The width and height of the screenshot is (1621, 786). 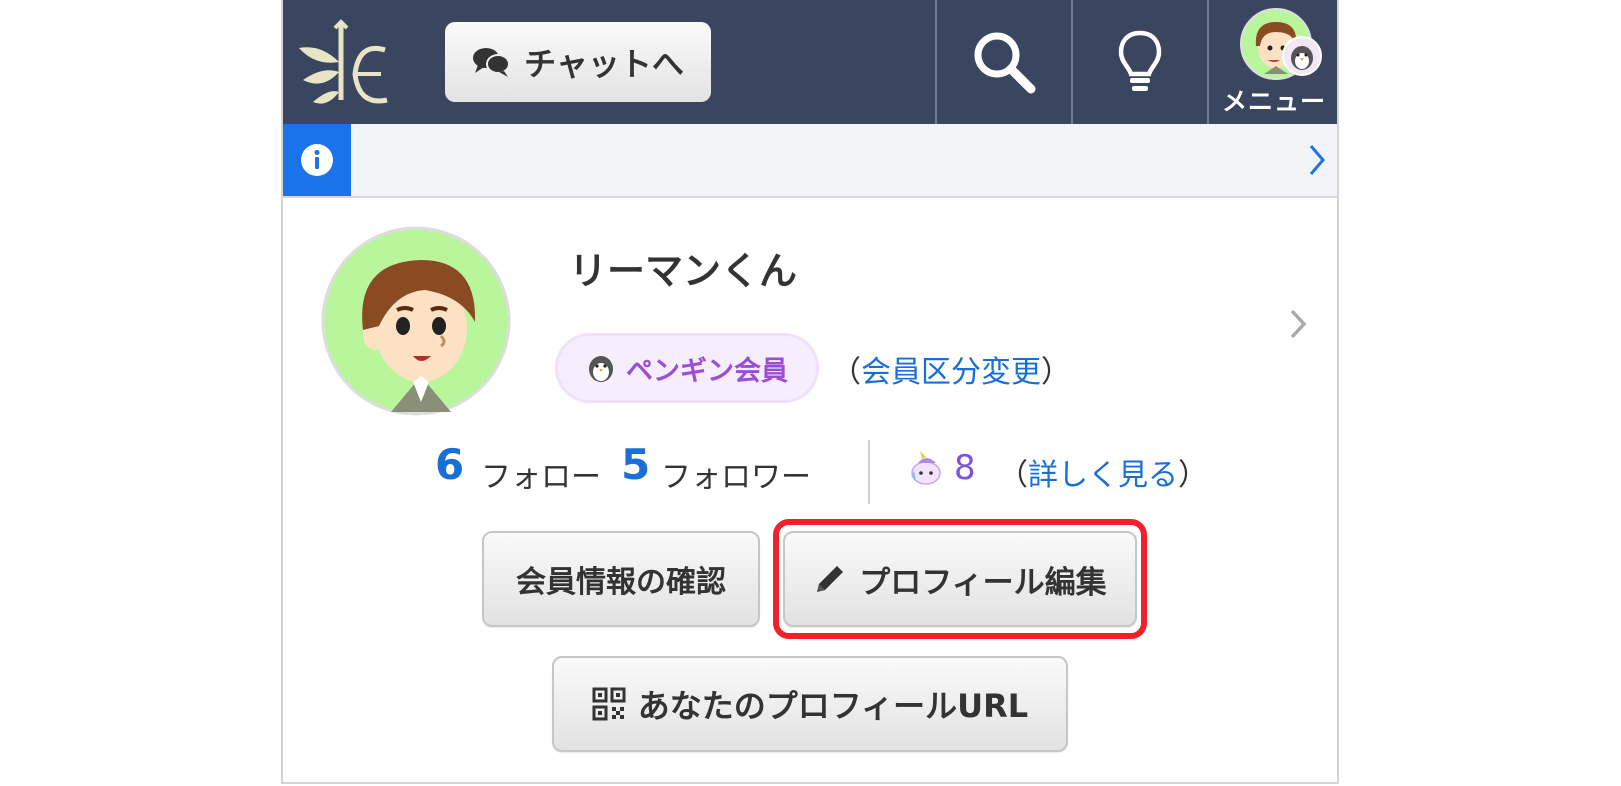 What do you see at coordinates (833, 706) in the screenshot?
I see `profile-url-label: あなたのプロフィールURL` at bounding box center [833, 706].